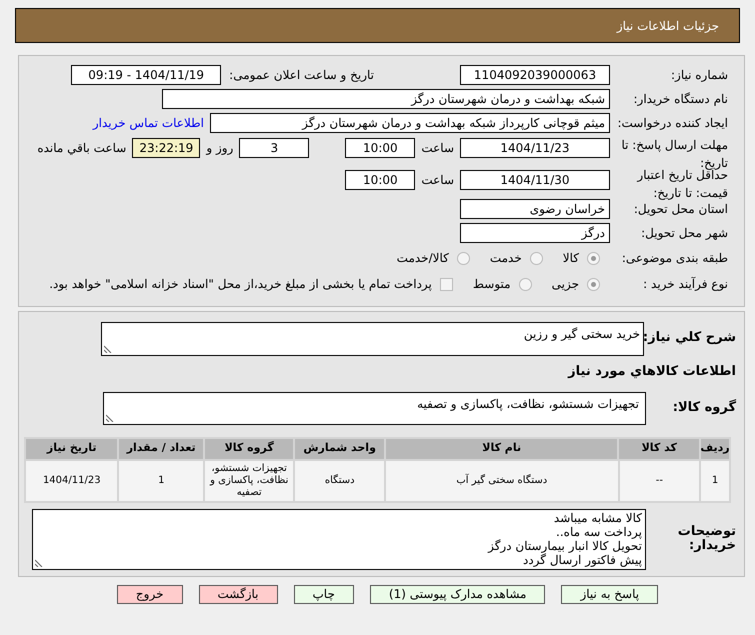 This screenshot has height=635, width=755. Describe the element at coordinates (161, 448) in the screenshot. I see `column-header: تعداد / مقدار` at that location.